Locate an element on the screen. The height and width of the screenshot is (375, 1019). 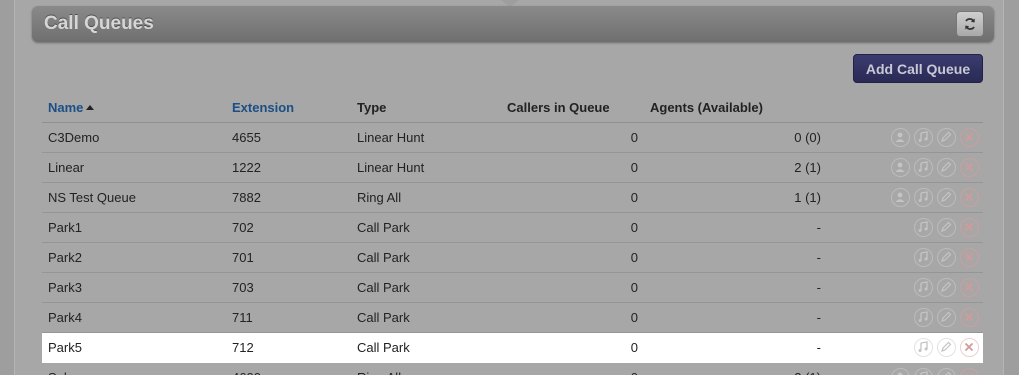
table-row: Park5 712 Call Park 0- is located at coordinates (512, 347).